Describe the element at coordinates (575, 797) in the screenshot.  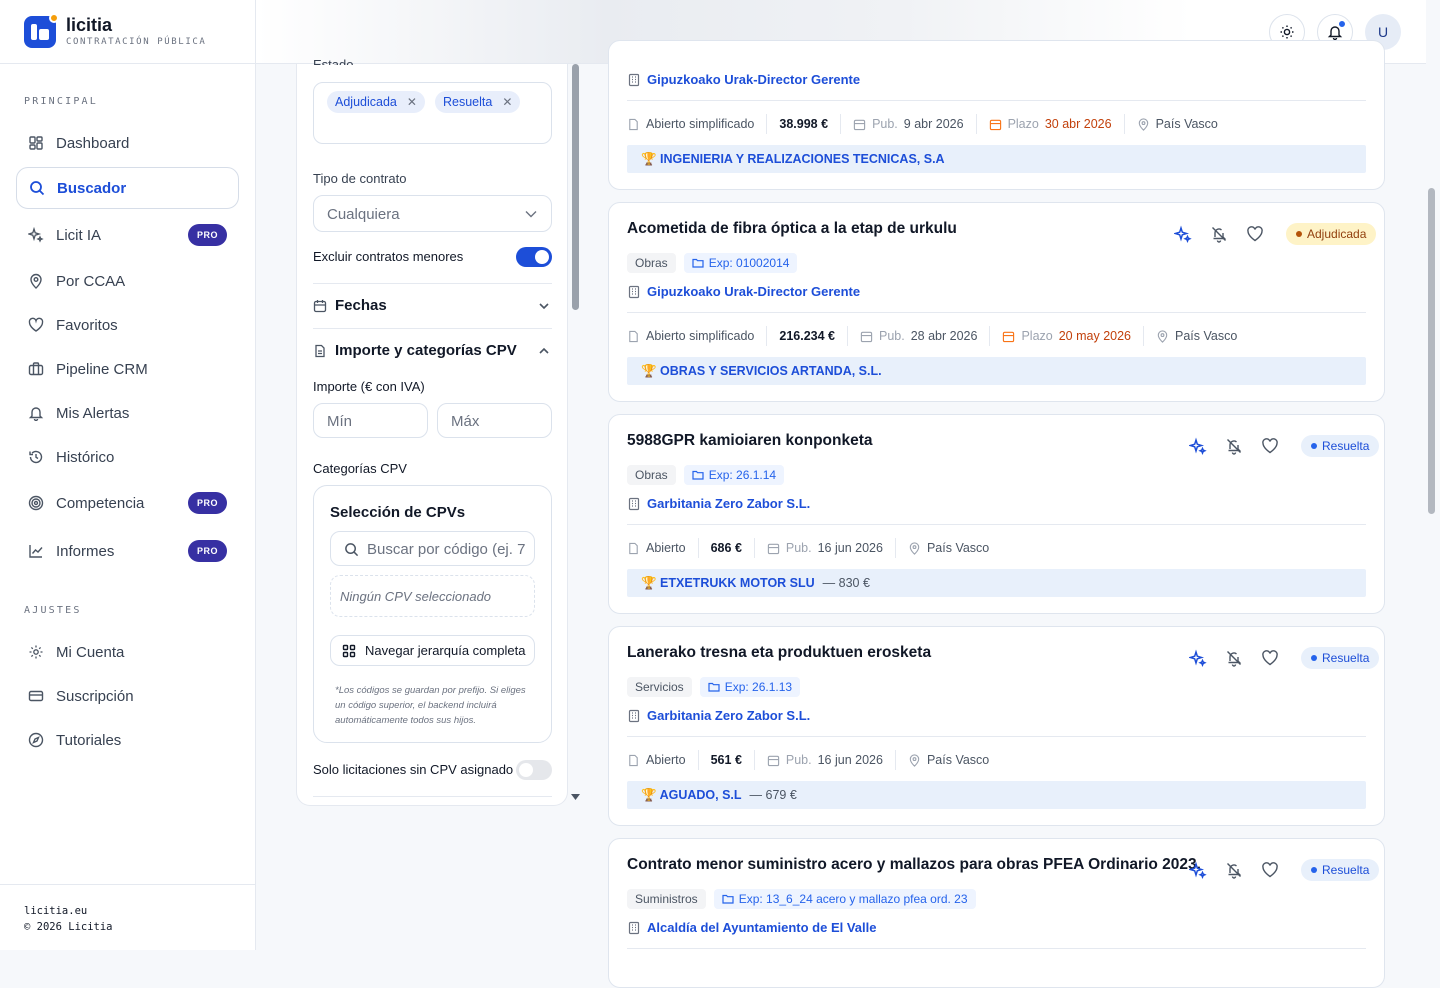
I see `scroll-down-arrow-icon` at that location.